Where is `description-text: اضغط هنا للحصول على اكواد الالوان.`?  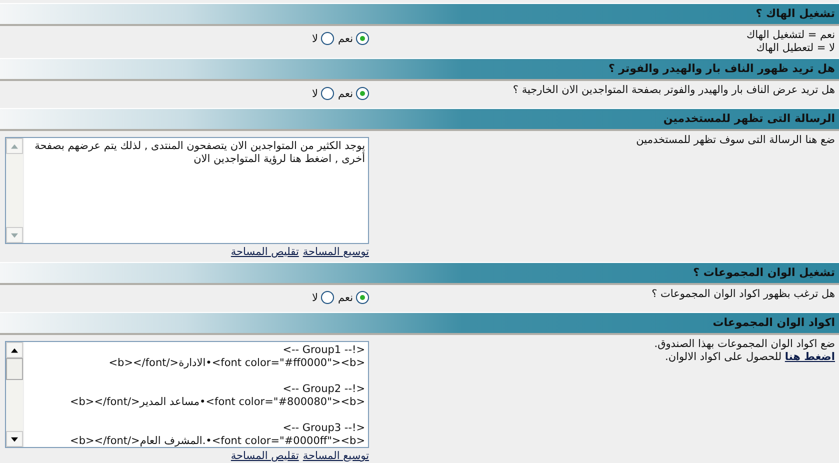 description-text: اضغط هنا للحصول على اكواد الالوان. is located at coordinates (749, 357).